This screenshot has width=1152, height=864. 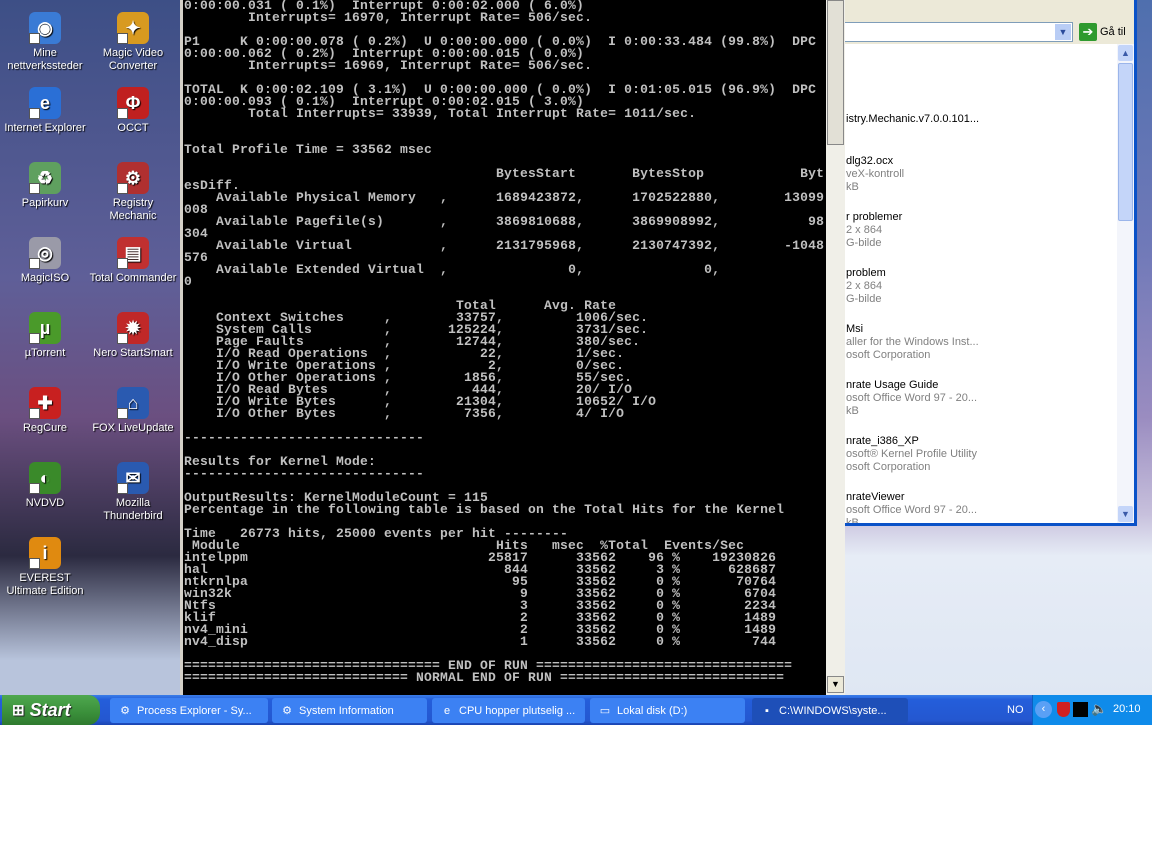 I want to click on memory-row-diff: 0, so click(x=188, y=281).